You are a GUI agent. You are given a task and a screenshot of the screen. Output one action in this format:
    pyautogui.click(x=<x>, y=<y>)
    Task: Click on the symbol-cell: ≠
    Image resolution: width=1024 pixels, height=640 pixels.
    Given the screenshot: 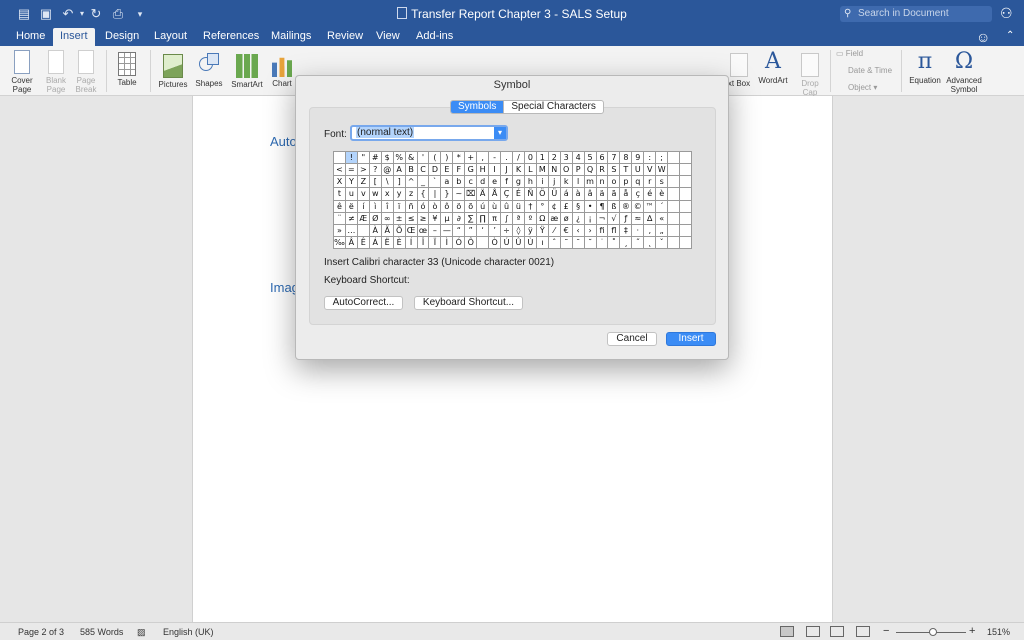 What is the action you would take?
    pyautogui.click(x=351, y=218)
    